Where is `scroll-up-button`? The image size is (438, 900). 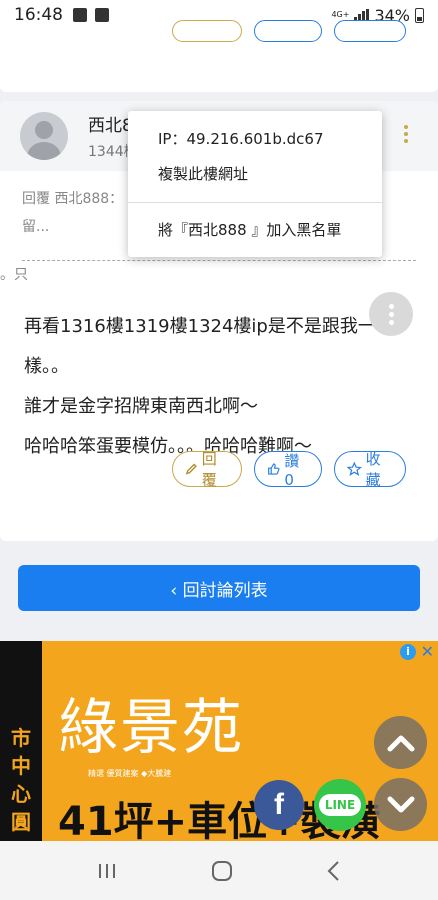 scroll-up-button is located at coordinates (400, 742).